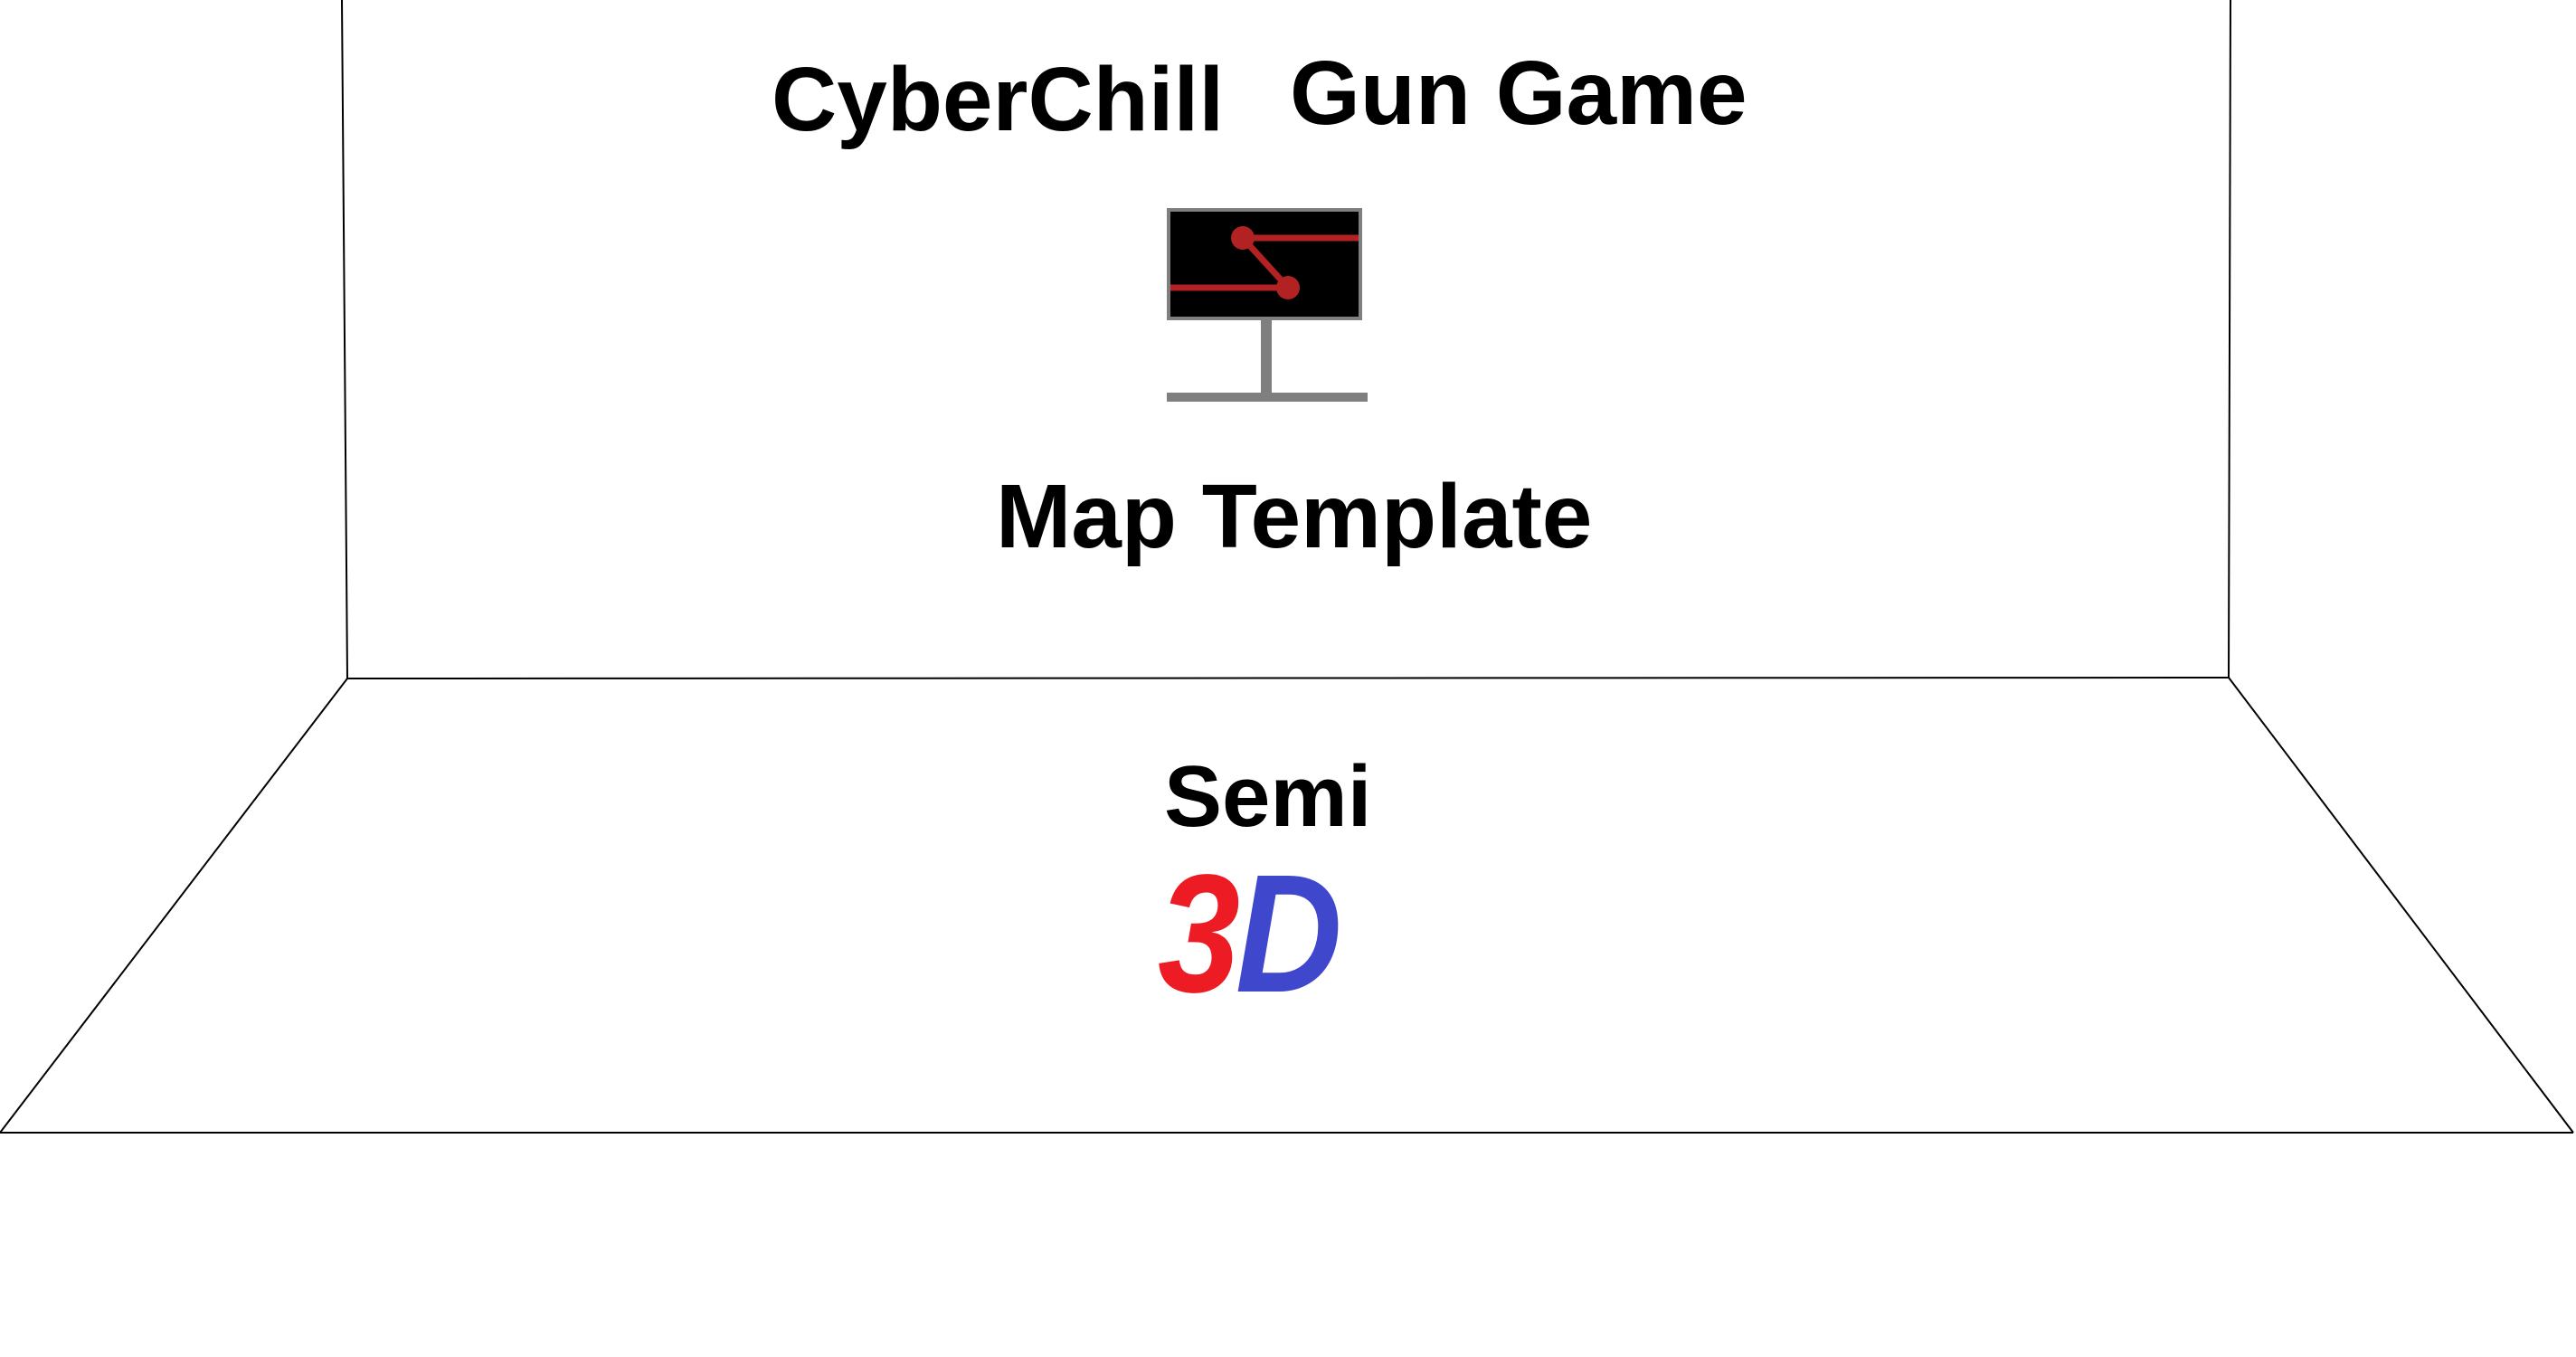 The height and width of the screenshot is (1357, 2576). Describe the element at coordinates (2229, 339) in the screenshot. I see `back-wall-right-edge` at that location.